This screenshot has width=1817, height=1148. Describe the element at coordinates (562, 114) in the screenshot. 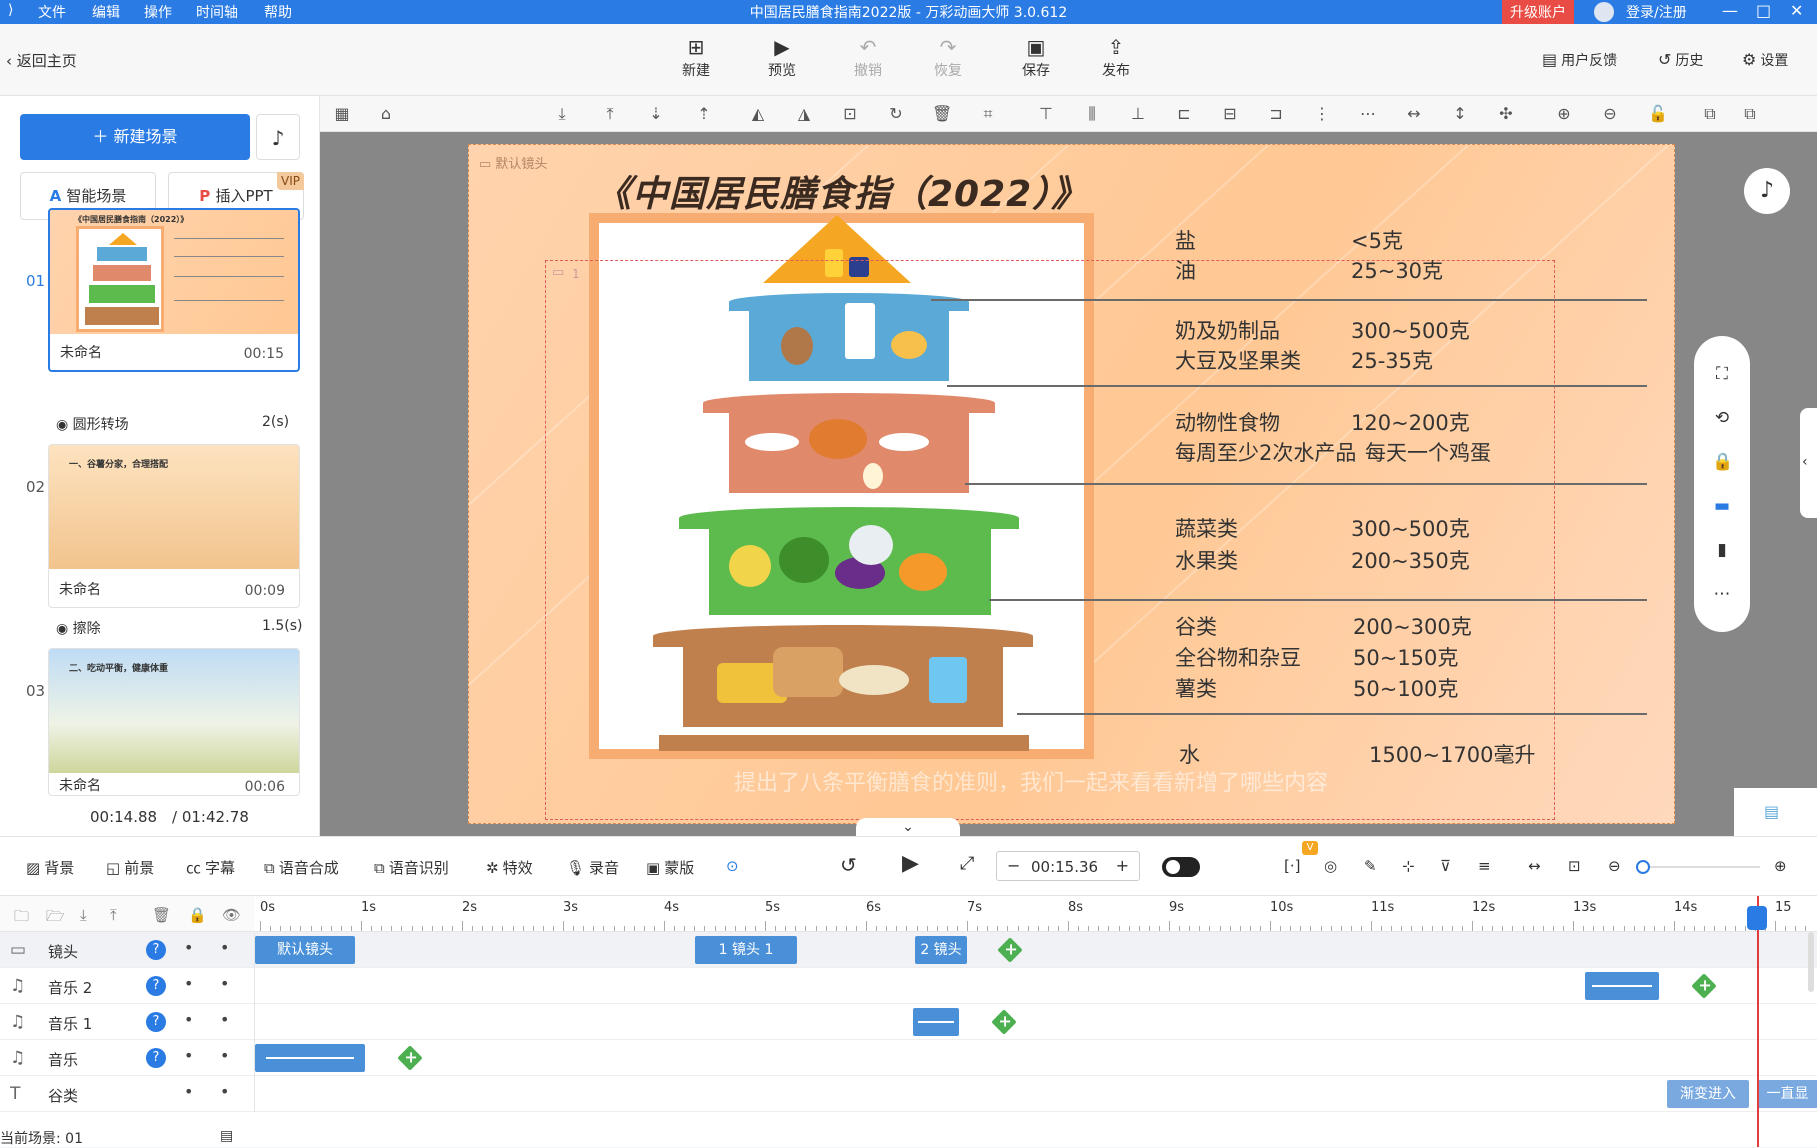

I see `move-bottom-icon: ⤓` at that location.